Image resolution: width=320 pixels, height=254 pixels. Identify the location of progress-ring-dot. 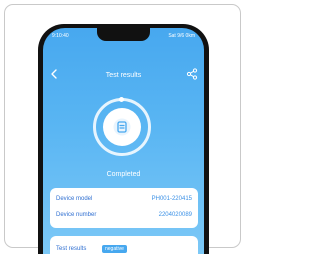
(121, 99).